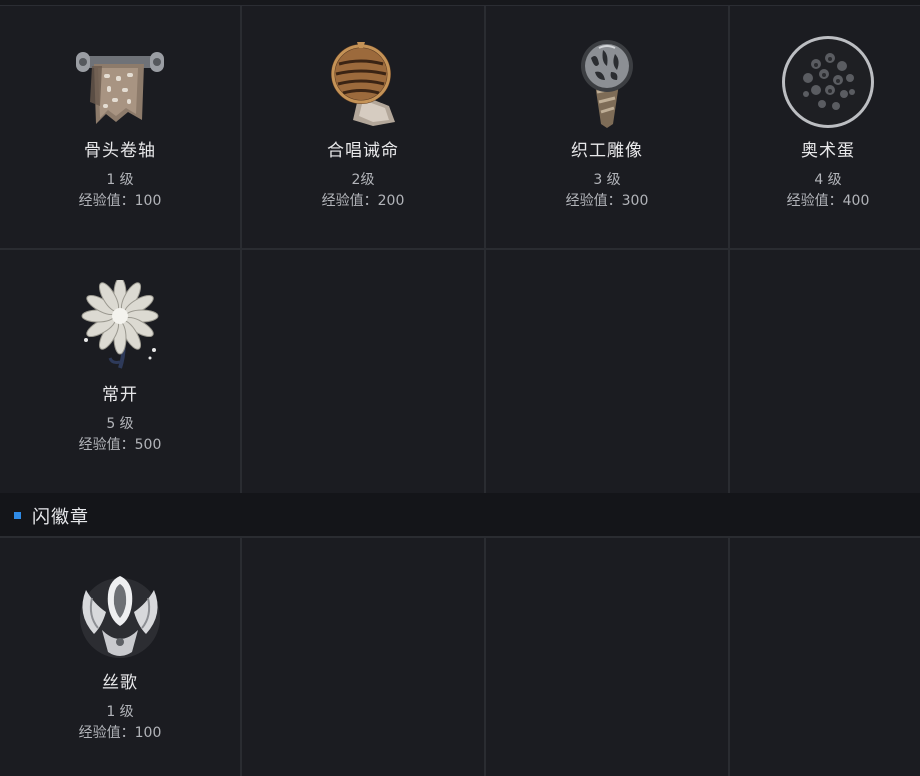 Image resolution: width=920 pixels, height=776 pixels. Describe the element at coordinates (363, 201) in the screenshot. I see `item-exp: 经验值：200` at that location.